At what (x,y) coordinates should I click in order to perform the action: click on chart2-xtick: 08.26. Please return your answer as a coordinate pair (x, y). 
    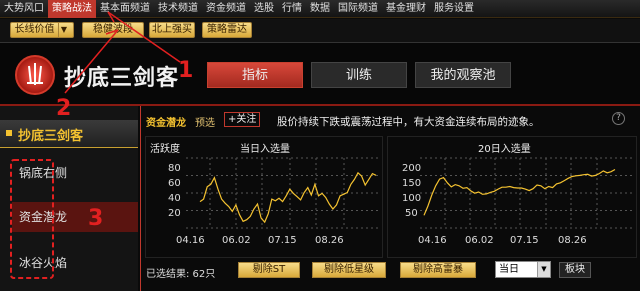
    Looking at the image, I should click on (572, 240).